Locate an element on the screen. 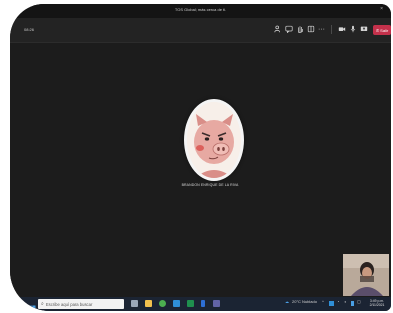 The width and height of the screenshot is (393, 313). share-screen-icon is located at coordinates (363, 29).